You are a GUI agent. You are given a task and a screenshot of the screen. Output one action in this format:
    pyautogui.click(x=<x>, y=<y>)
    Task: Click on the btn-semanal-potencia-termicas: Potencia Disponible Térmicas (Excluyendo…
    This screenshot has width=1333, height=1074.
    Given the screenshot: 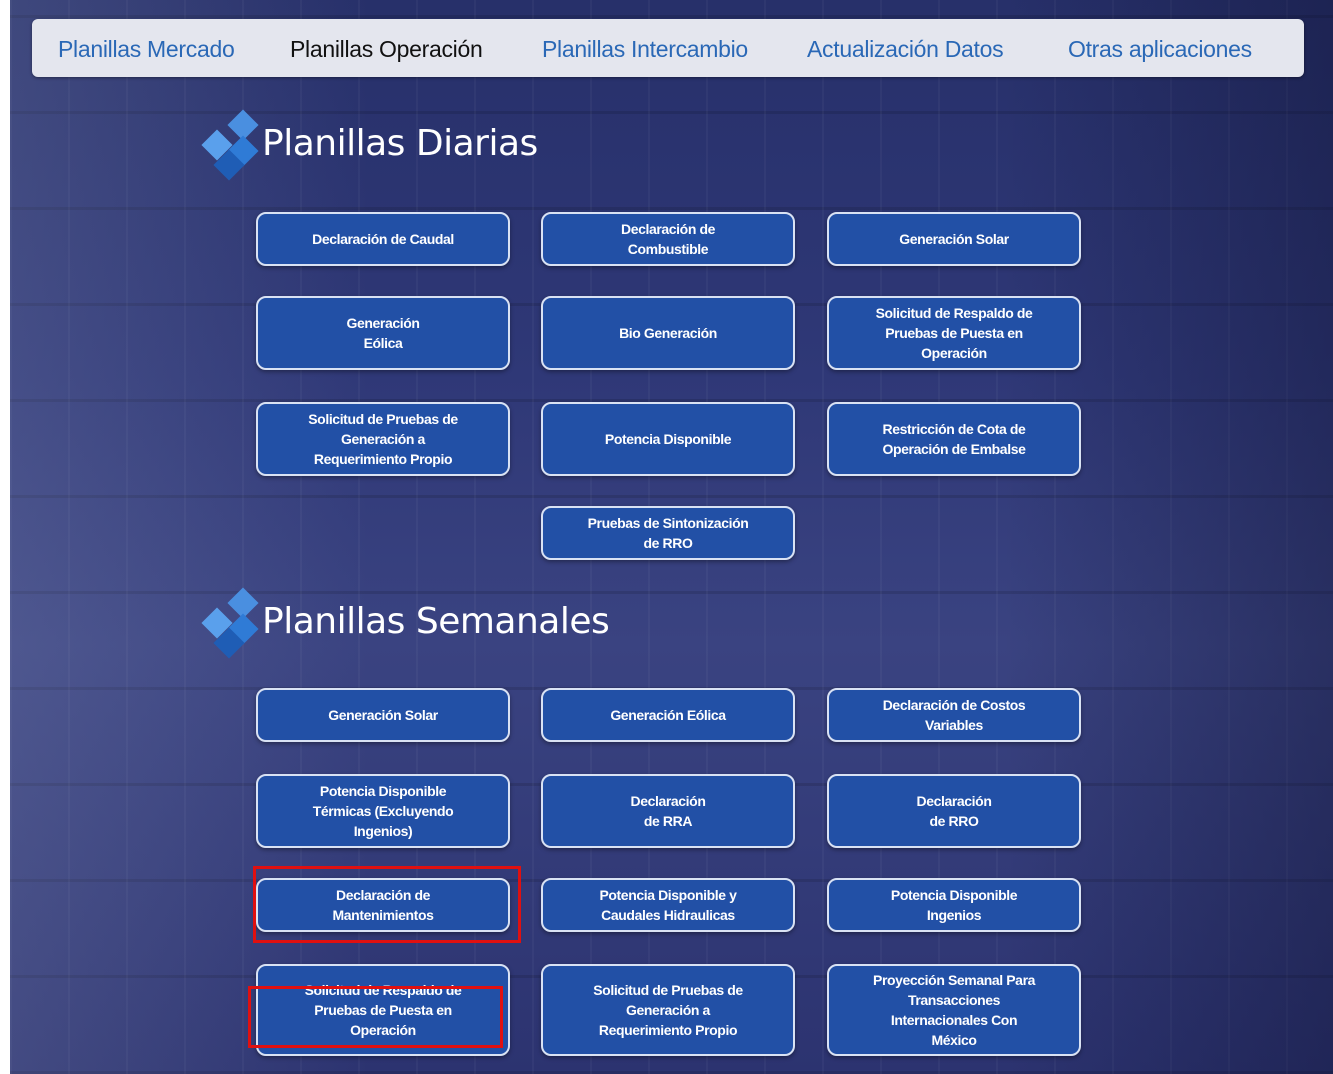 What is the action you would take?
    pyautogui.click(x=383, y=811)
    